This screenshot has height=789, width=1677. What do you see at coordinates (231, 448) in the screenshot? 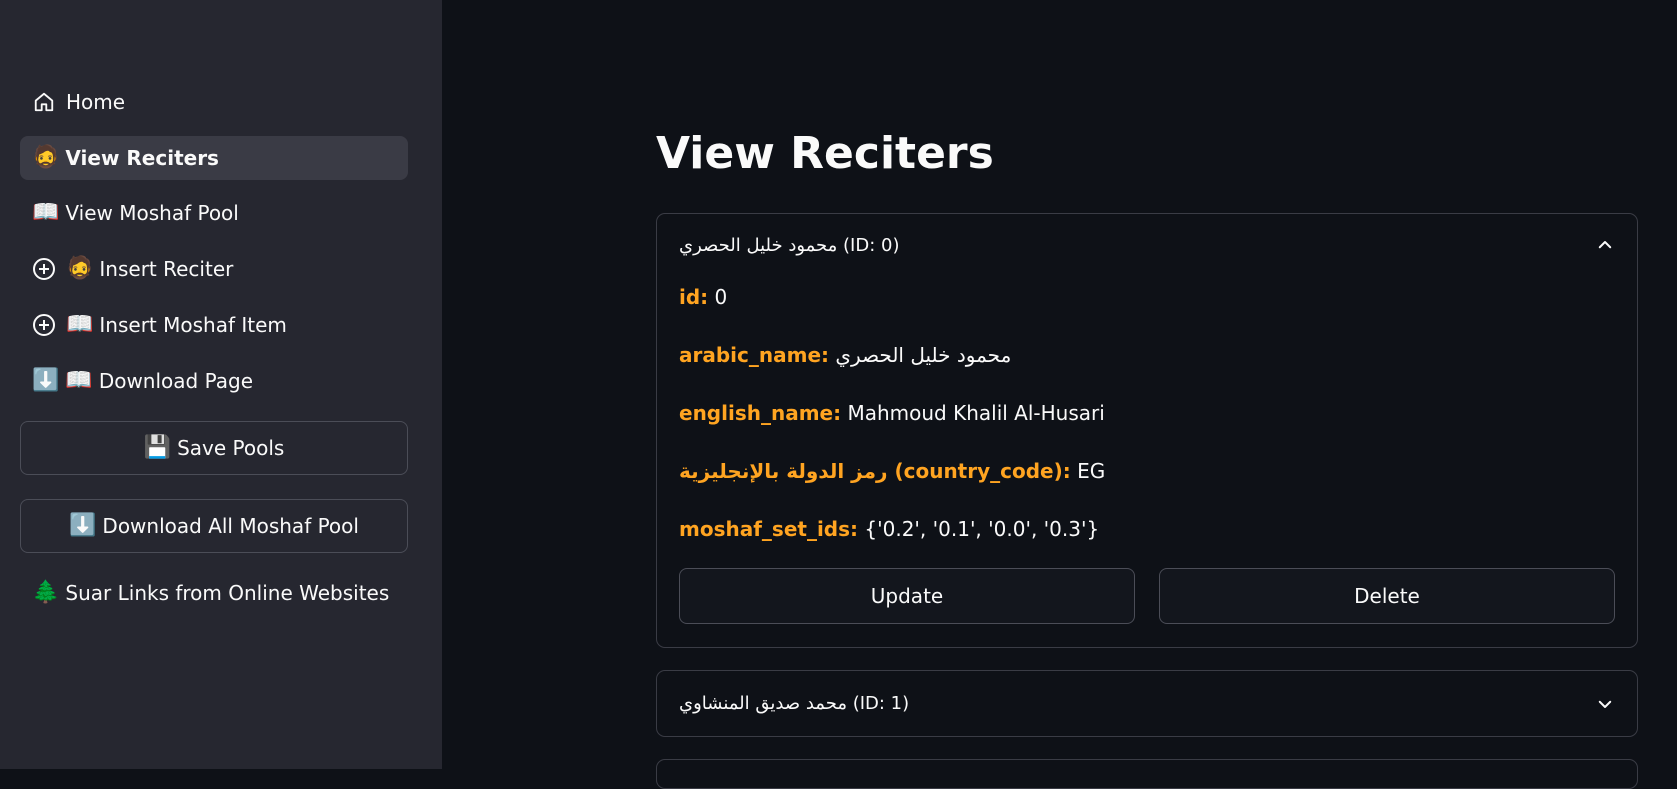
I see `save-pools-label: Save Pools` at bounding box center [231, 448].